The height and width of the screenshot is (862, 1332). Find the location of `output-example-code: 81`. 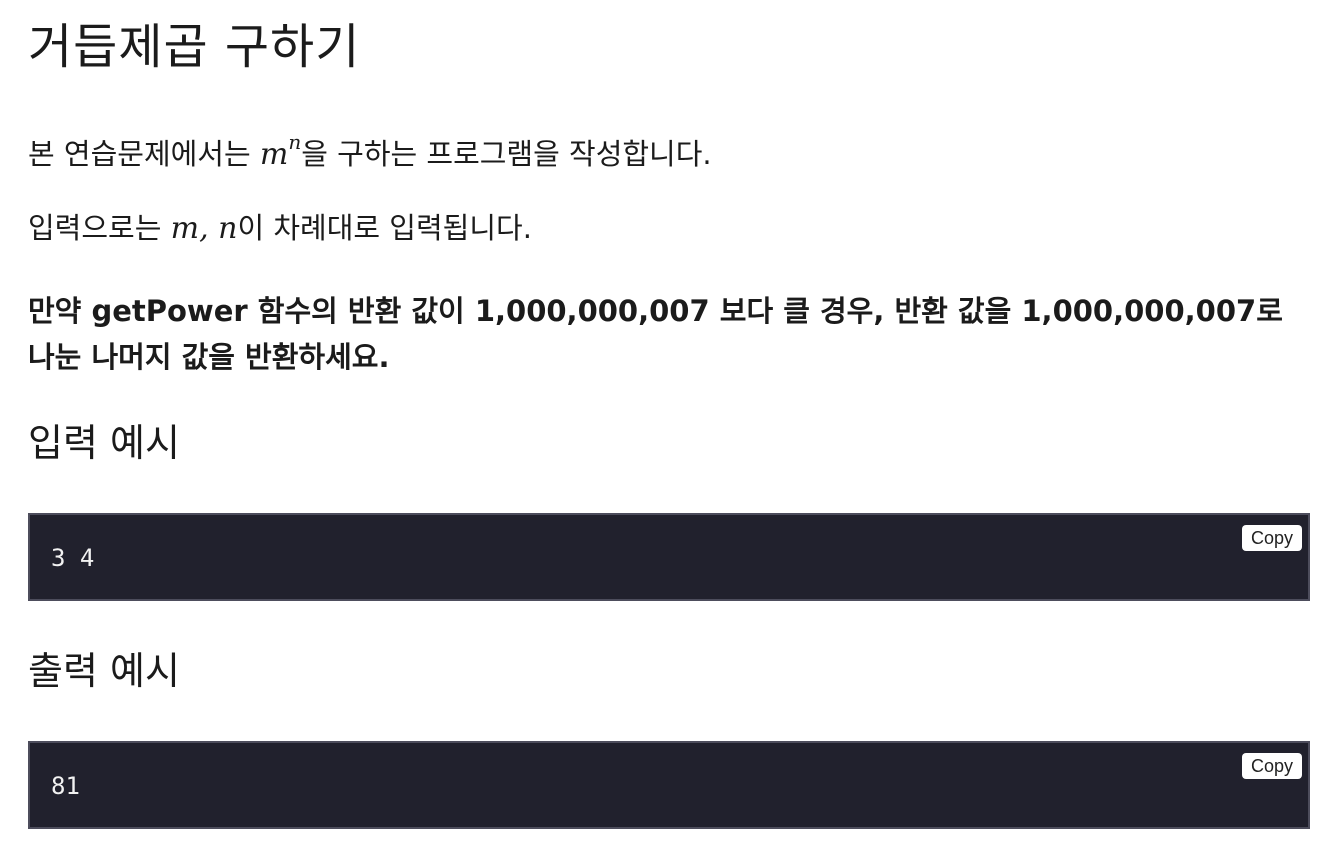

output-example-code: 81 is located at coordinates (65, 786).